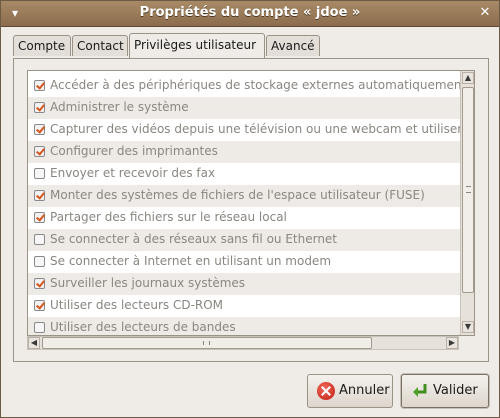 The height and width of the screenshot is (418, 500). Describe the element at coordinates (452, 343) in the screenshot. I see `scroll-right-icon: ▶` at that location.